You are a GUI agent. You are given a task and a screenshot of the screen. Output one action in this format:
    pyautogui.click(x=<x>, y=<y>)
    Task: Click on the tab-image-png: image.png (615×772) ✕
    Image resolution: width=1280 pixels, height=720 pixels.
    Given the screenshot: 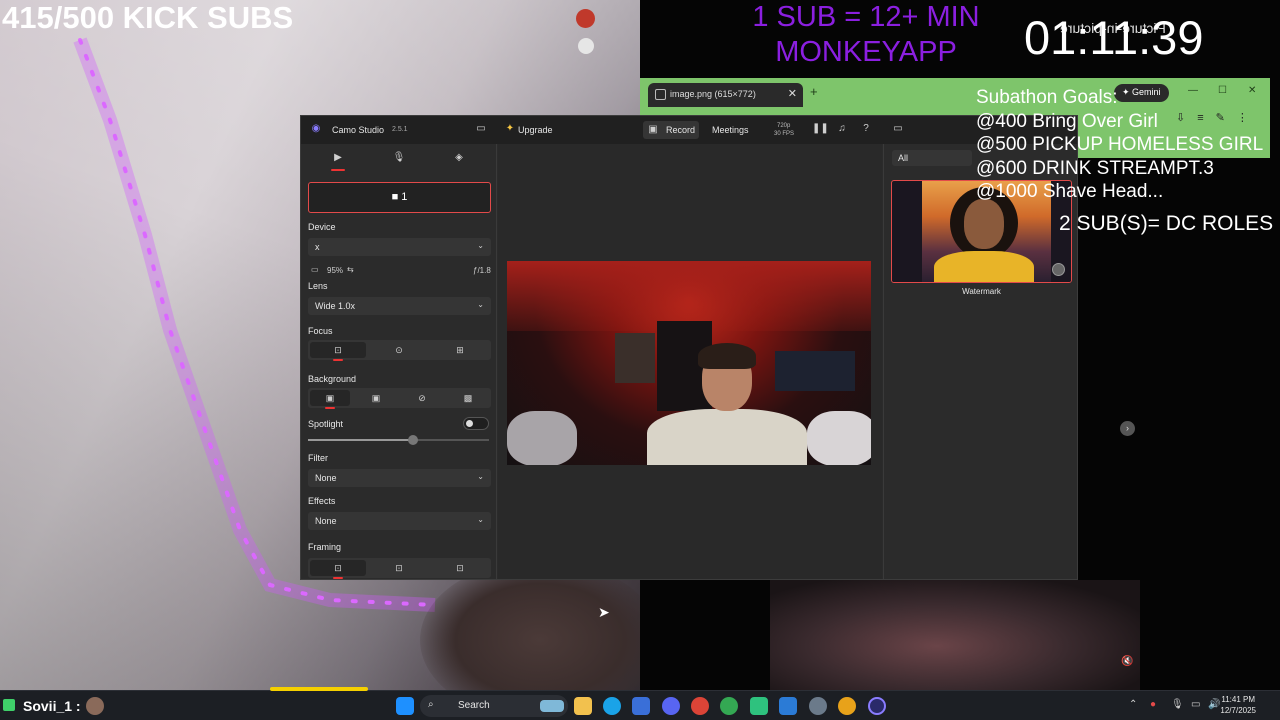 What is the action you would take?
    pyautogui.click(x=725, y=95)
    